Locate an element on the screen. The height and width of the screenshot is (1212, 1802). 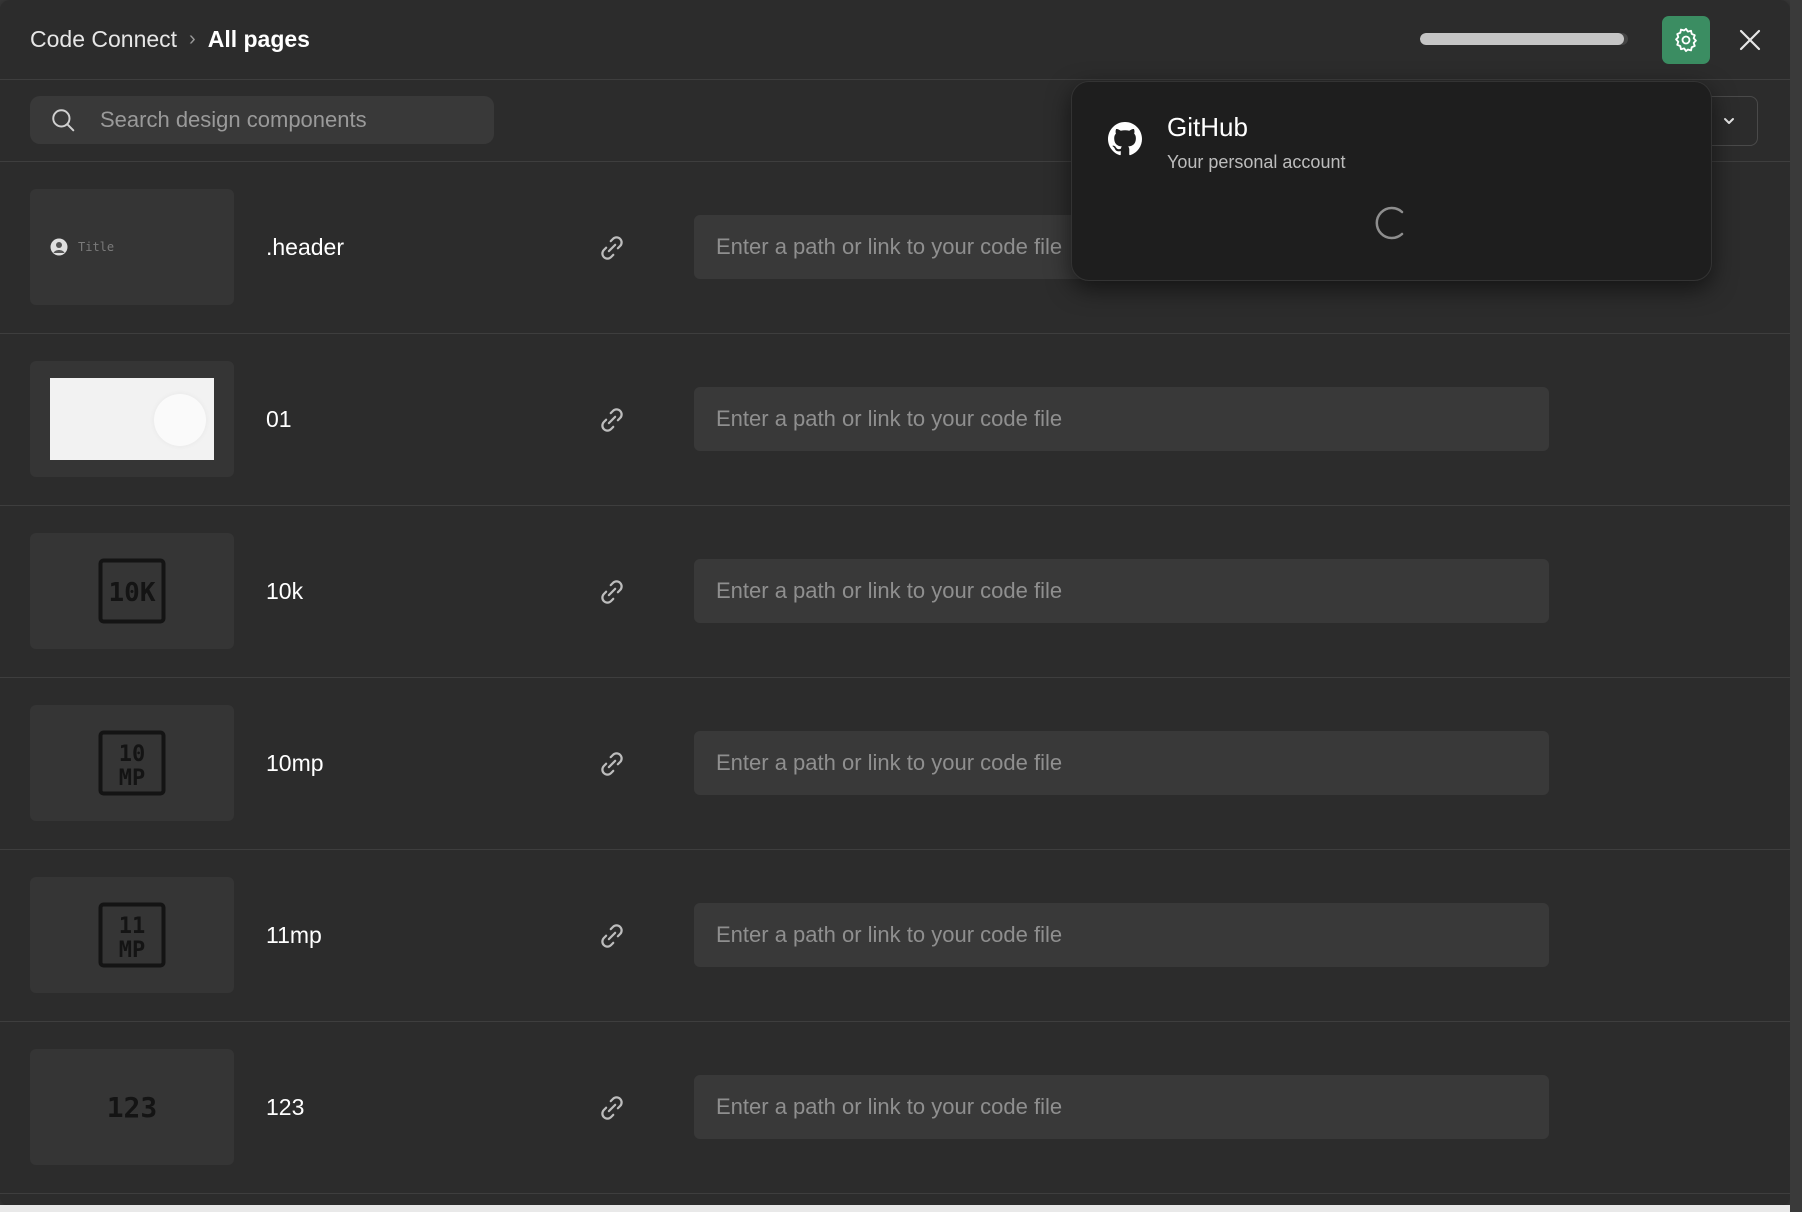
123-glyph: 123 is located at coordinates (132, 1107).